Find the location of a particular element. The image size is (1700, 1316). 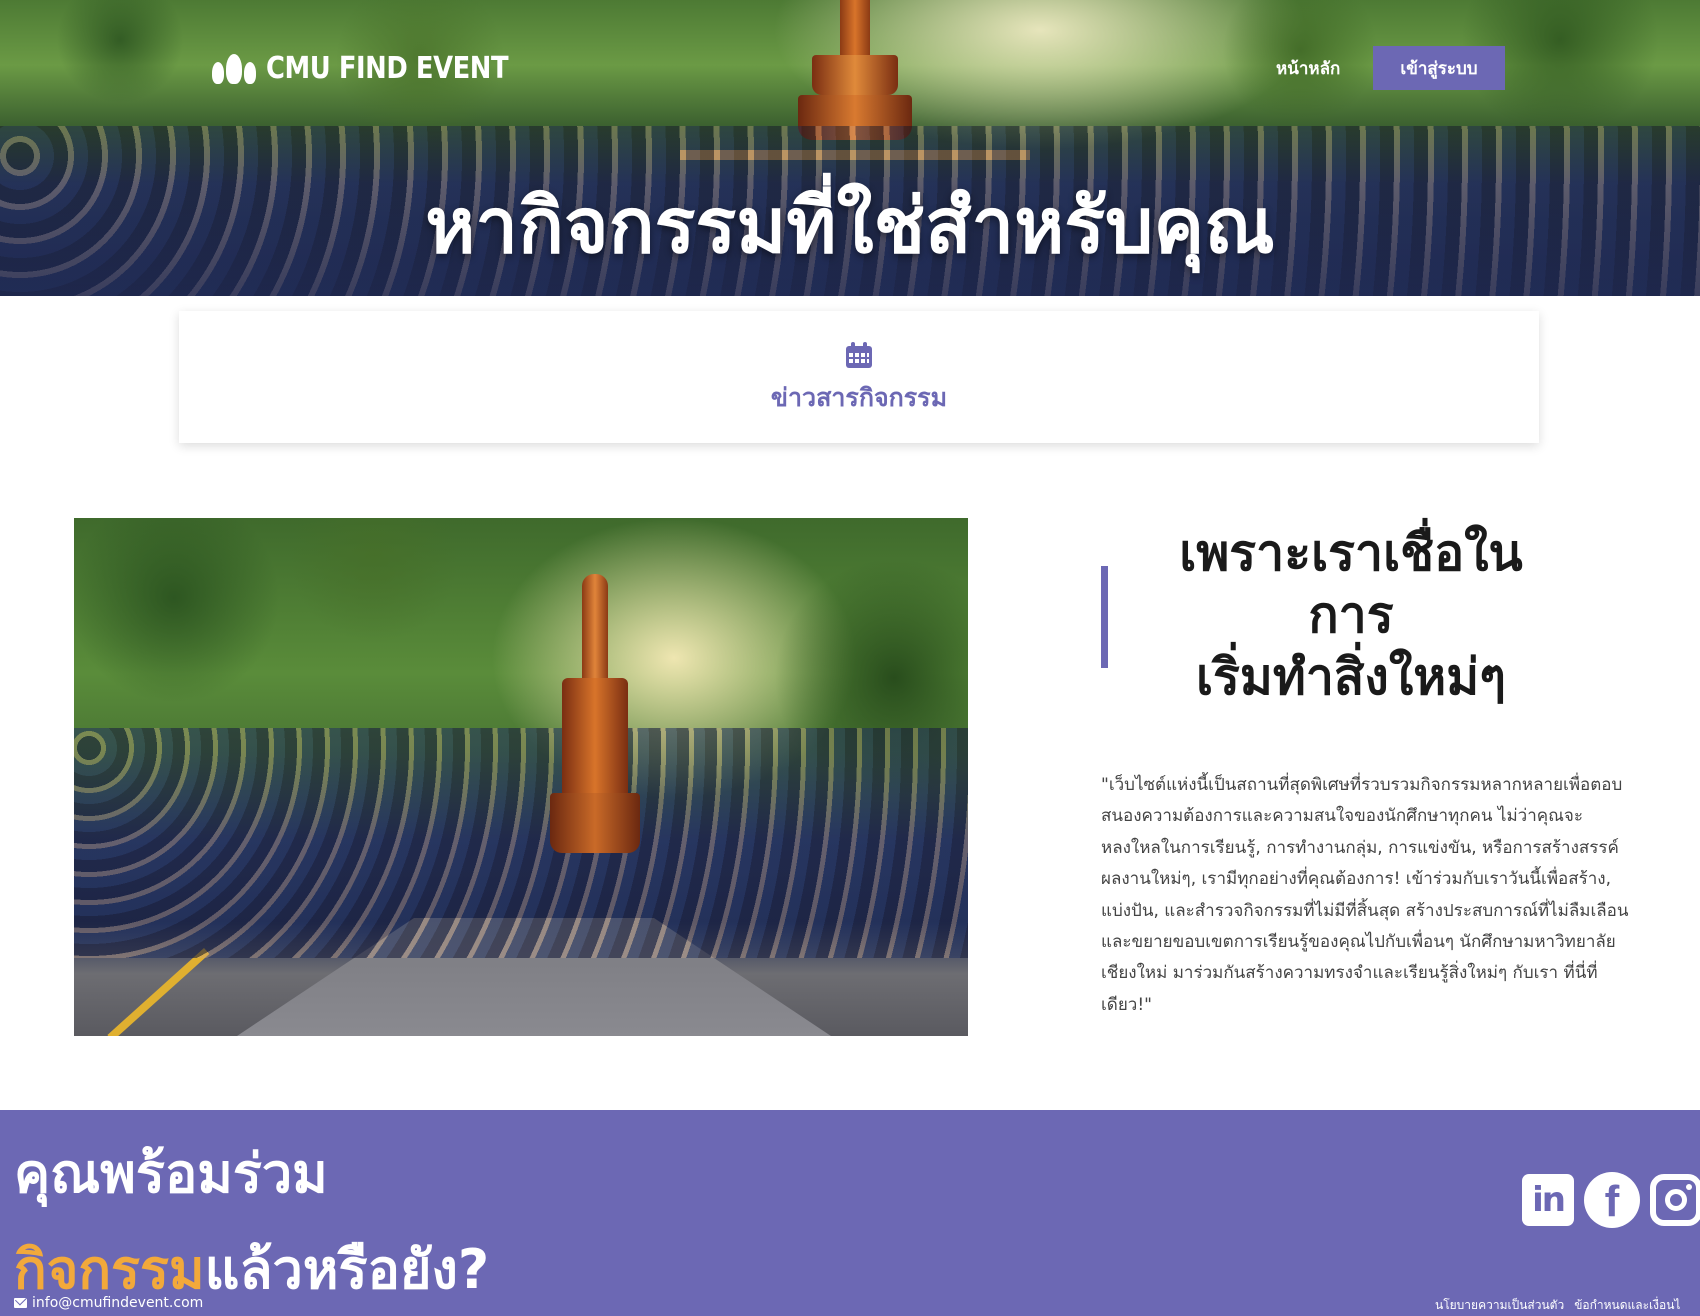

legal-links: นโยบายความเป็นส่วนตัว ข้อกำหนดและเงื่อนไ is located at coordinates (1557, 1305).